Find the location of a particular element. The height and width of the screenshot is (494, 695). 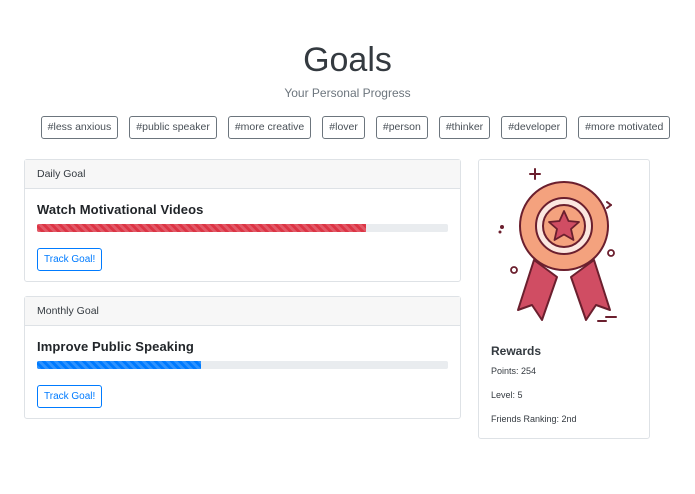

medal-icon is located at coordinates (557, 245).